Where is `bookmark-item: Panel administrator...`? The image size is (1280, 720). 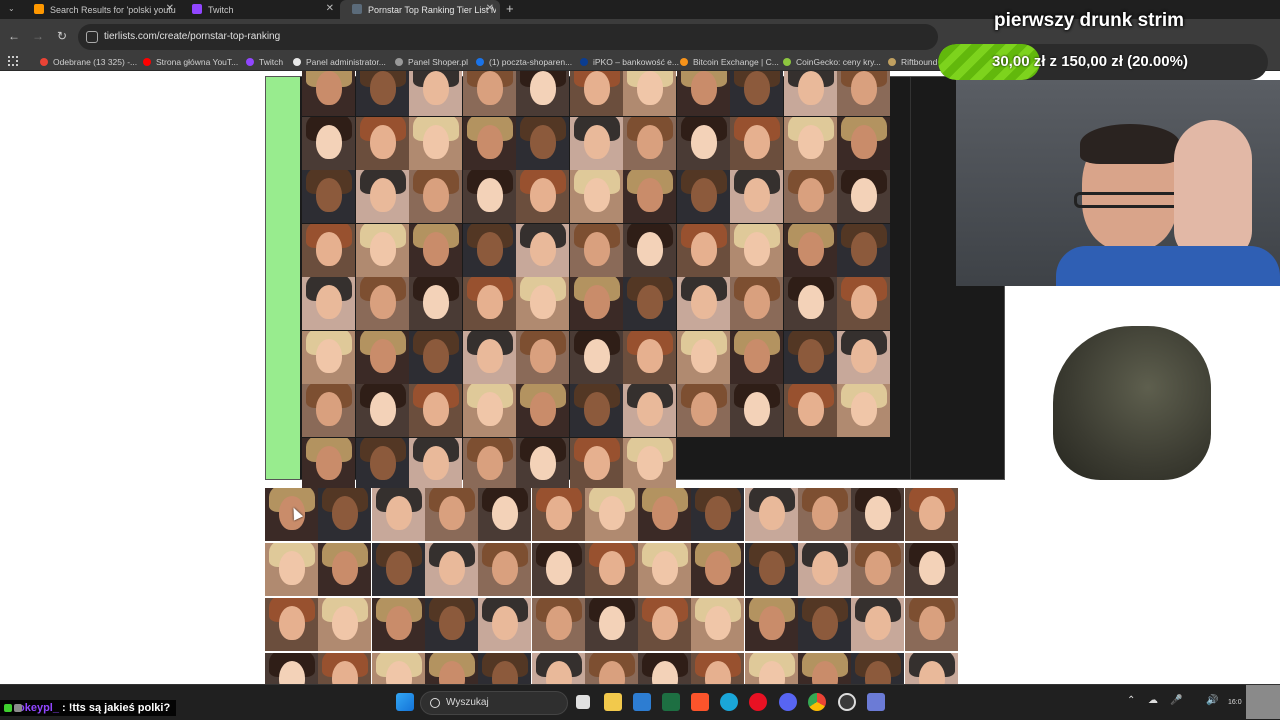 bookmark-item: Panel administrator... is located at coordinates (339, 62).